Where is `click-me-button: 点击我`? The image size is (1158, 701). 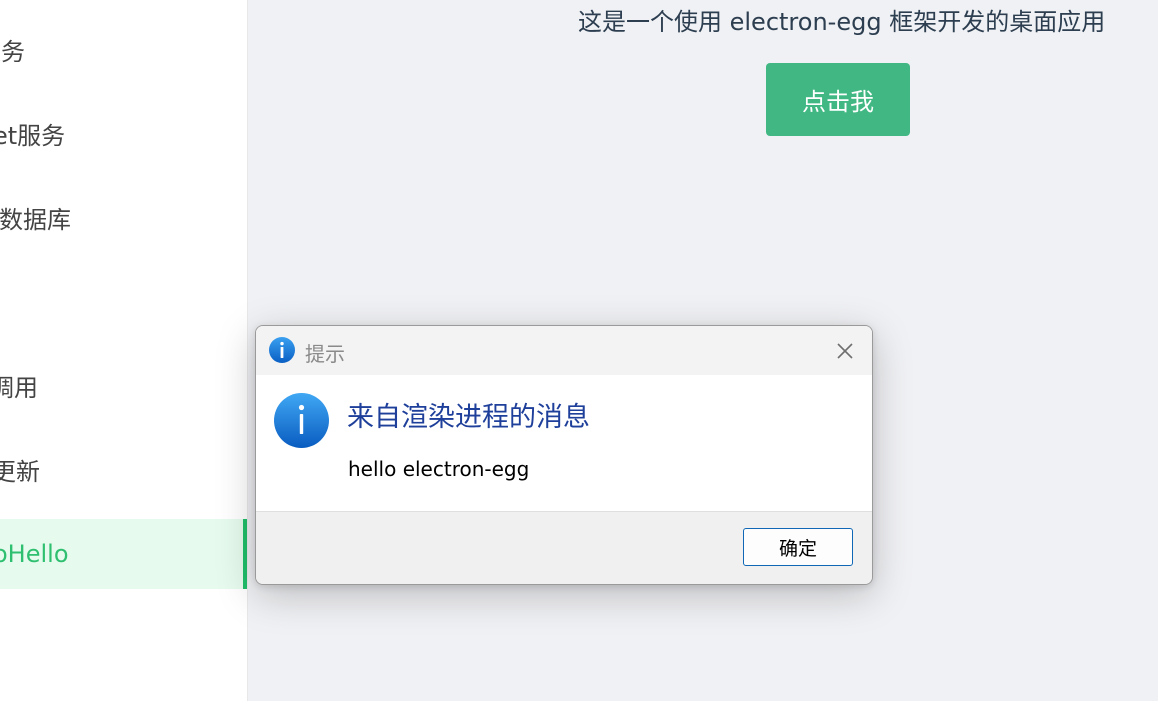
click-me-button: 点击我 is located at coordinates (838, 99).